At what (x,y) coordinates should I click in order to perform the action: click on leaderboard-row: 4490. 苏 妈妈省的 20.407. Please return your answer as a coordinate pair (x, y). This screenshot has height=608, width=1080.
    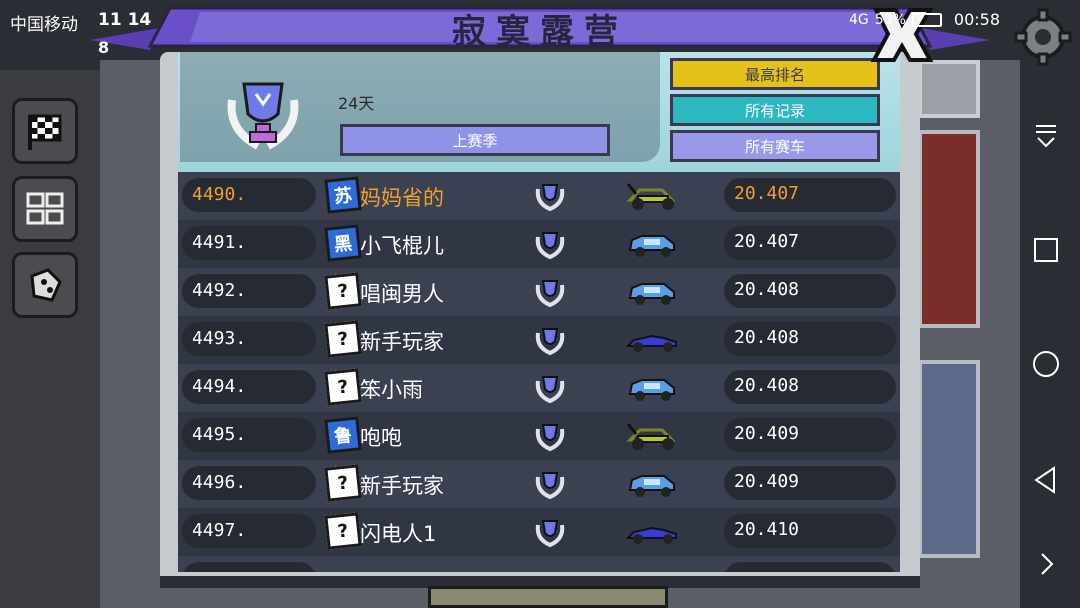
    Looking at the image, I should click on (539, 196).